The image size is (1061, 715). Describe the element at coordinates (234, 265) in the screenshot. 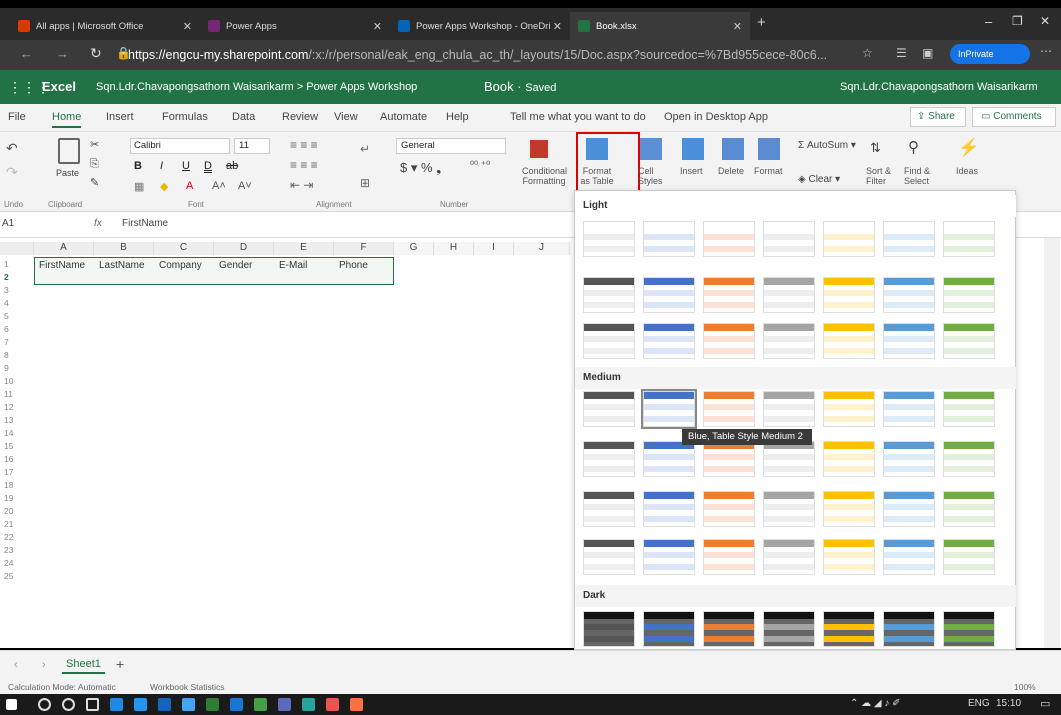

I see `header-cell: Gender` at that location.